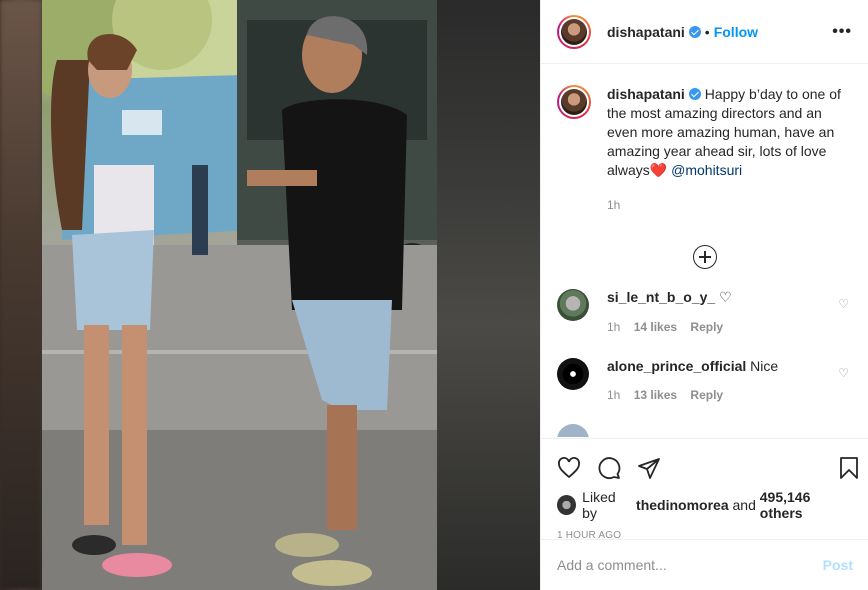 The width and height of the screenshot is (868, 590). What do you see at coordinates (661, 297) in the screenshot?
I see `comment-username: si_le_nt_b_o_y_` at bounding box center [661, 297].